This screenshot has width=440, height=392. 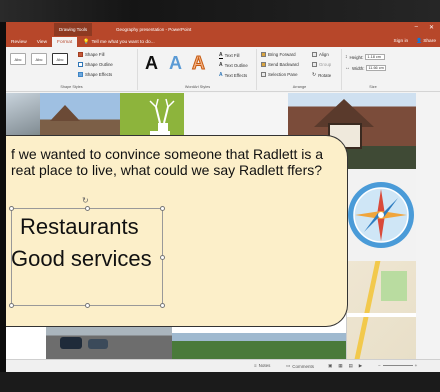 What do you see at coordinates (429, 41) in the screenshot?
I see `share-label: Share` at bounding box center [429, 41].